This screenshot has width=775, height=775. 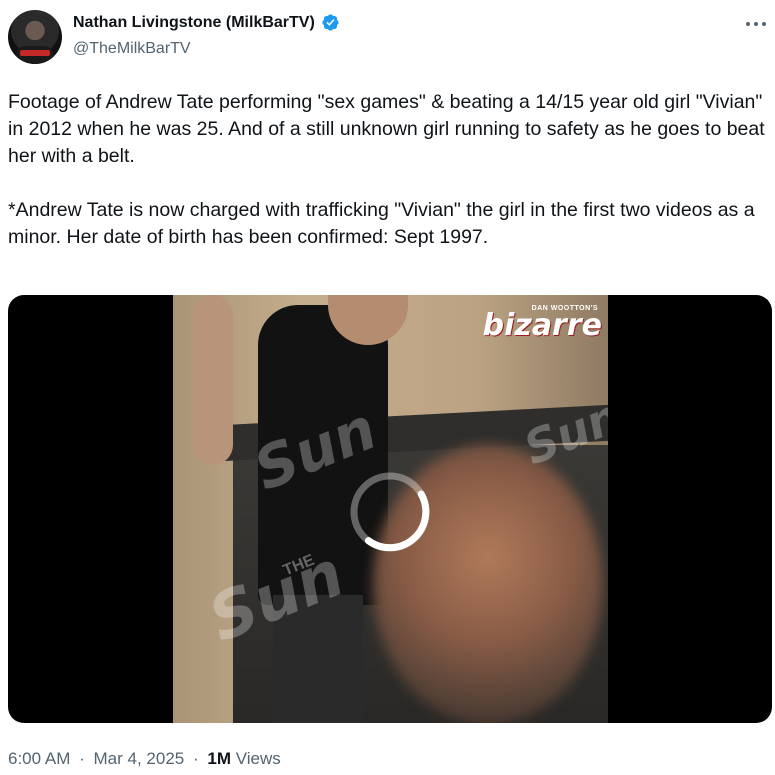 What do you see at coordinates (139, 758) in the screenshot?
I see `tweet-date: Mar 4, 2025` at bounding box center [139, 758].